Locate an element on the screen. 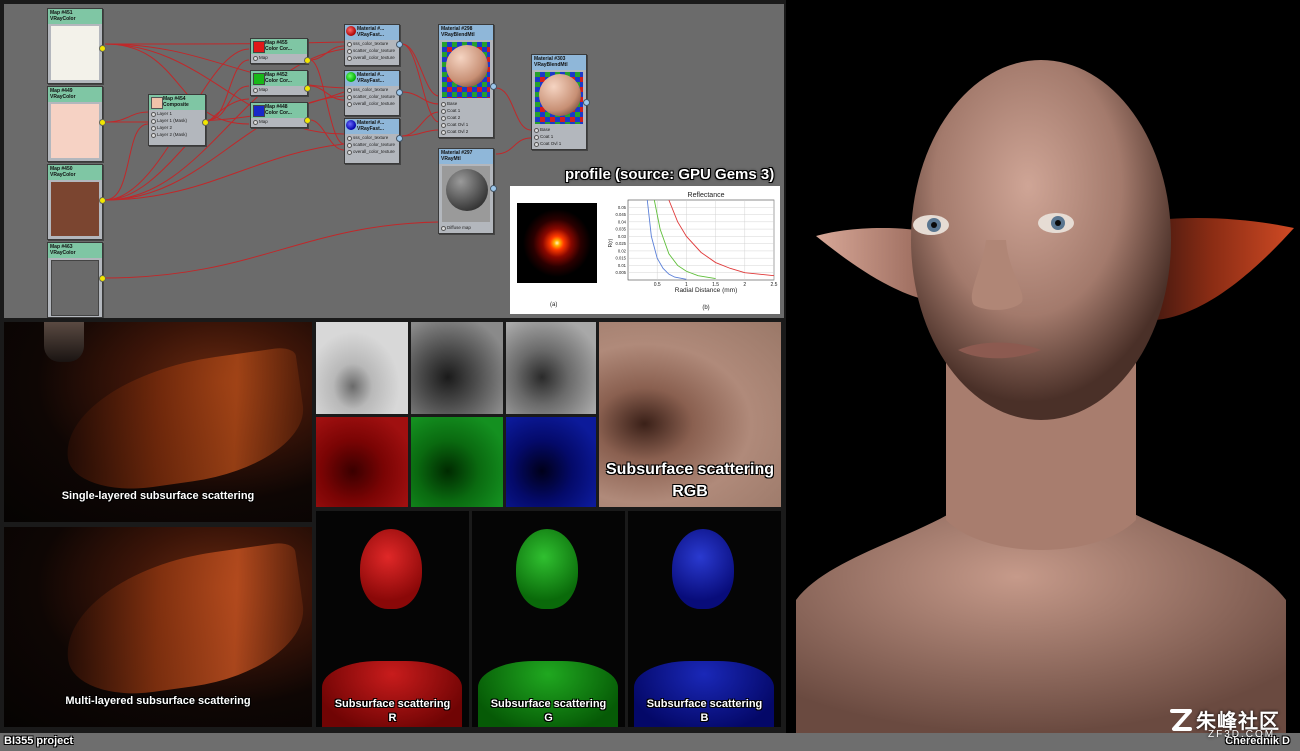 The image size is (1300, 751). node-map-450: Map #450 VRayColor is located at coordinates (76, 202).